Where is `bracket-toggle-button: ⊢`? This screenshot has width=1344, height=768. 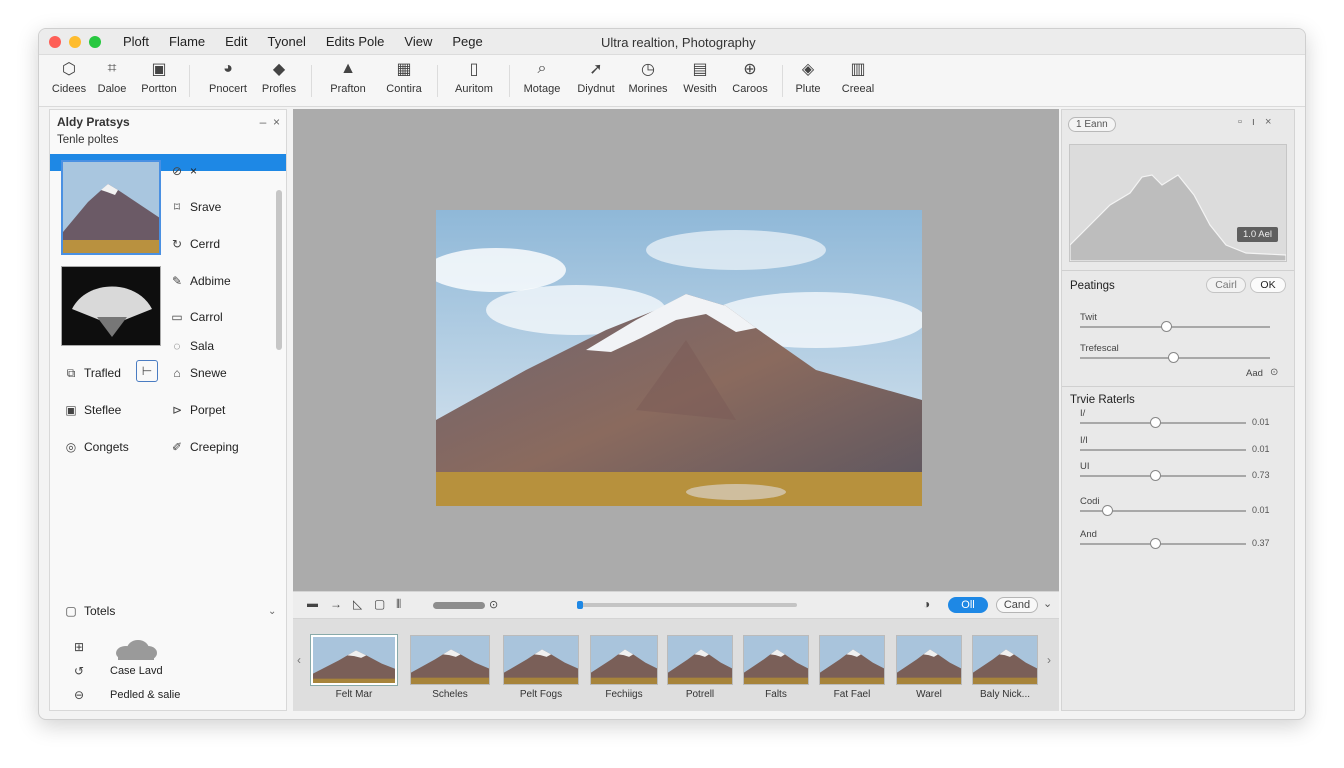
bracket-toggle-button: ⊢ is located at coordinates (147, 371).